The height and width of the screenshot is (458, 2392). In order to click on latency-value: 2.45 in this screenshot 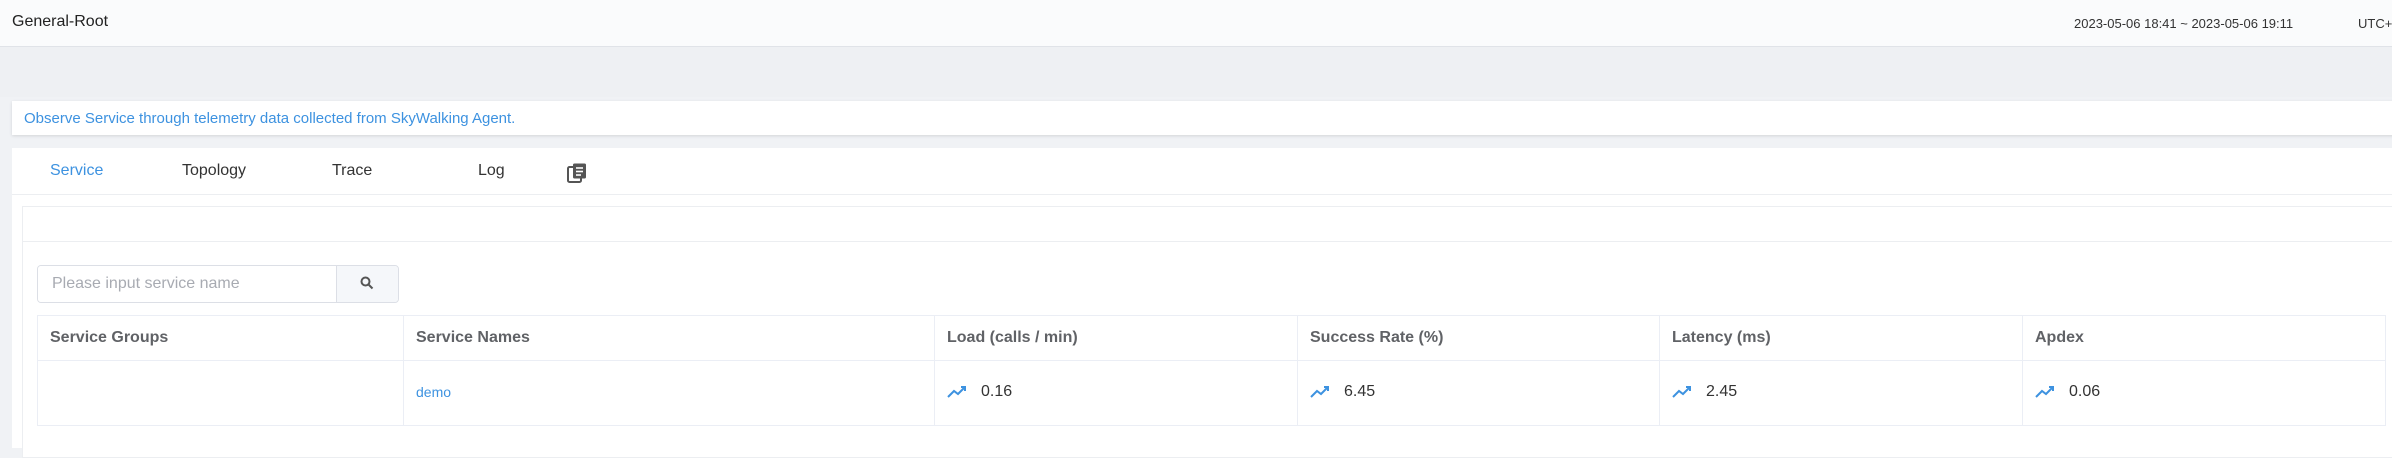, I will do `click(1722, 391)`.